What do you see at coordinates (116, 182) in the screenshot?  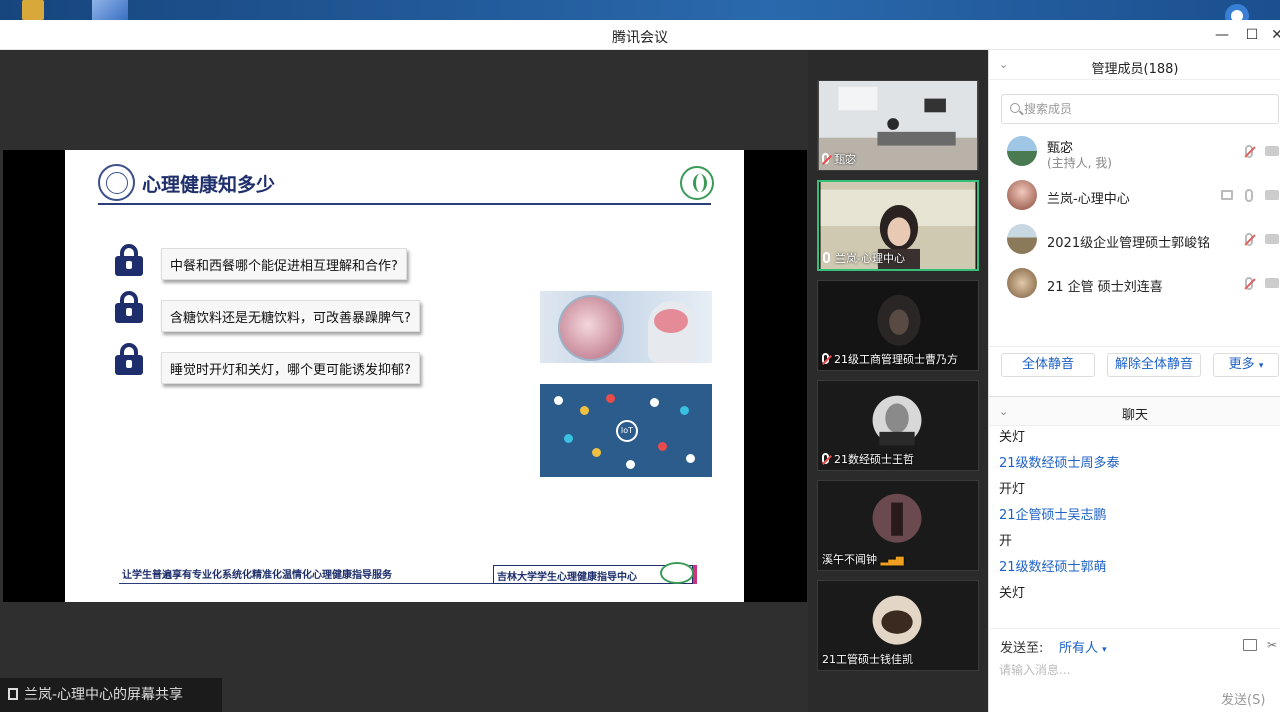 I see `university-logo-icon` at bounding box center [116, 182].